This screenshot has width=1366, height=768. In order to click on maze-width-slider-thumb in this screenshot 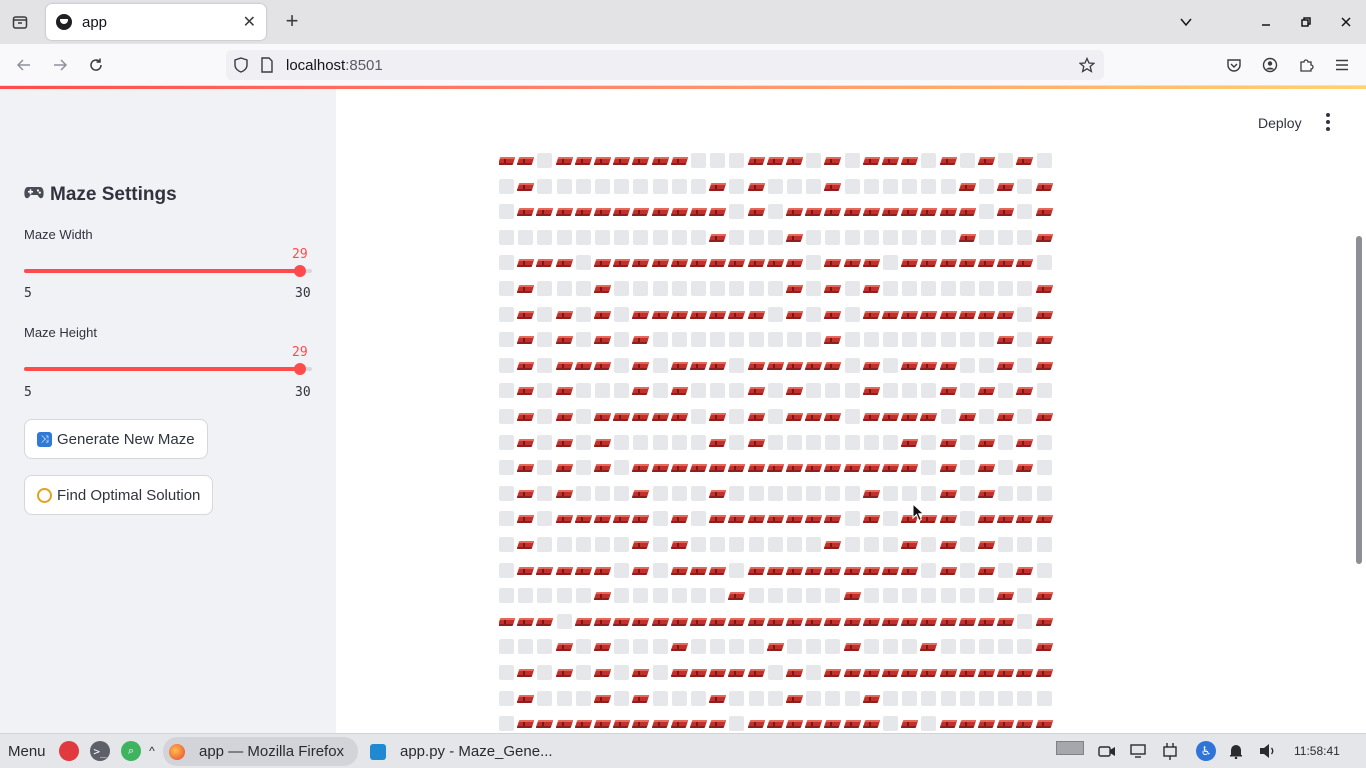, I will do `click(300, 271)`.